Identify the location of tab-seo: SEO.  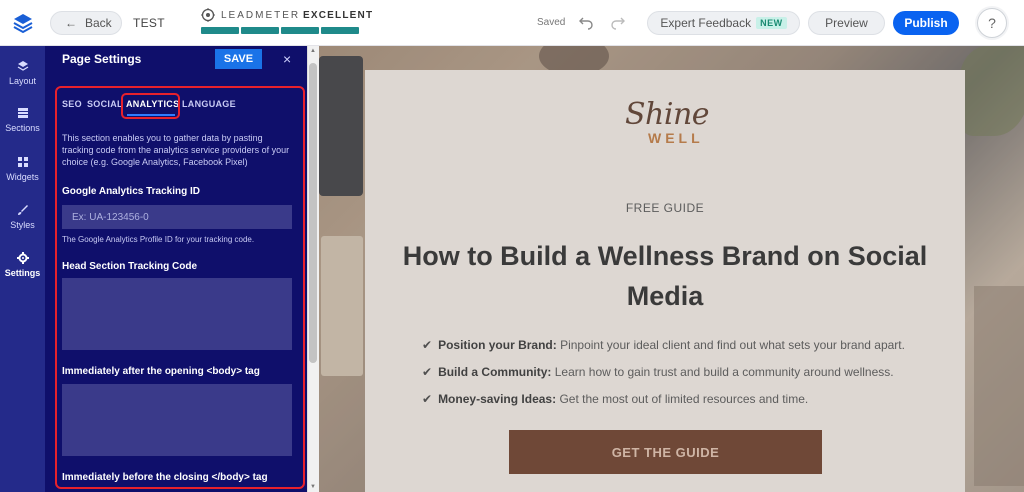
(72, 104).